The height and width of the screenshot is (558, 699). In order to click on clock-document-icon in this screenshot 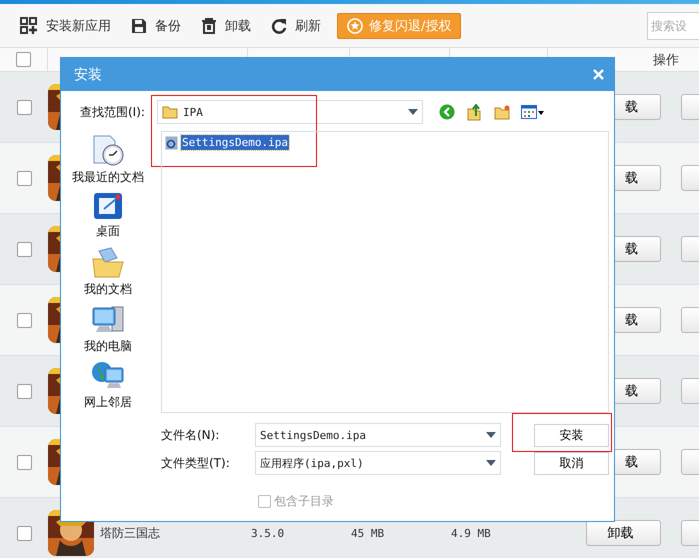, I will do `click(108, 151)`.